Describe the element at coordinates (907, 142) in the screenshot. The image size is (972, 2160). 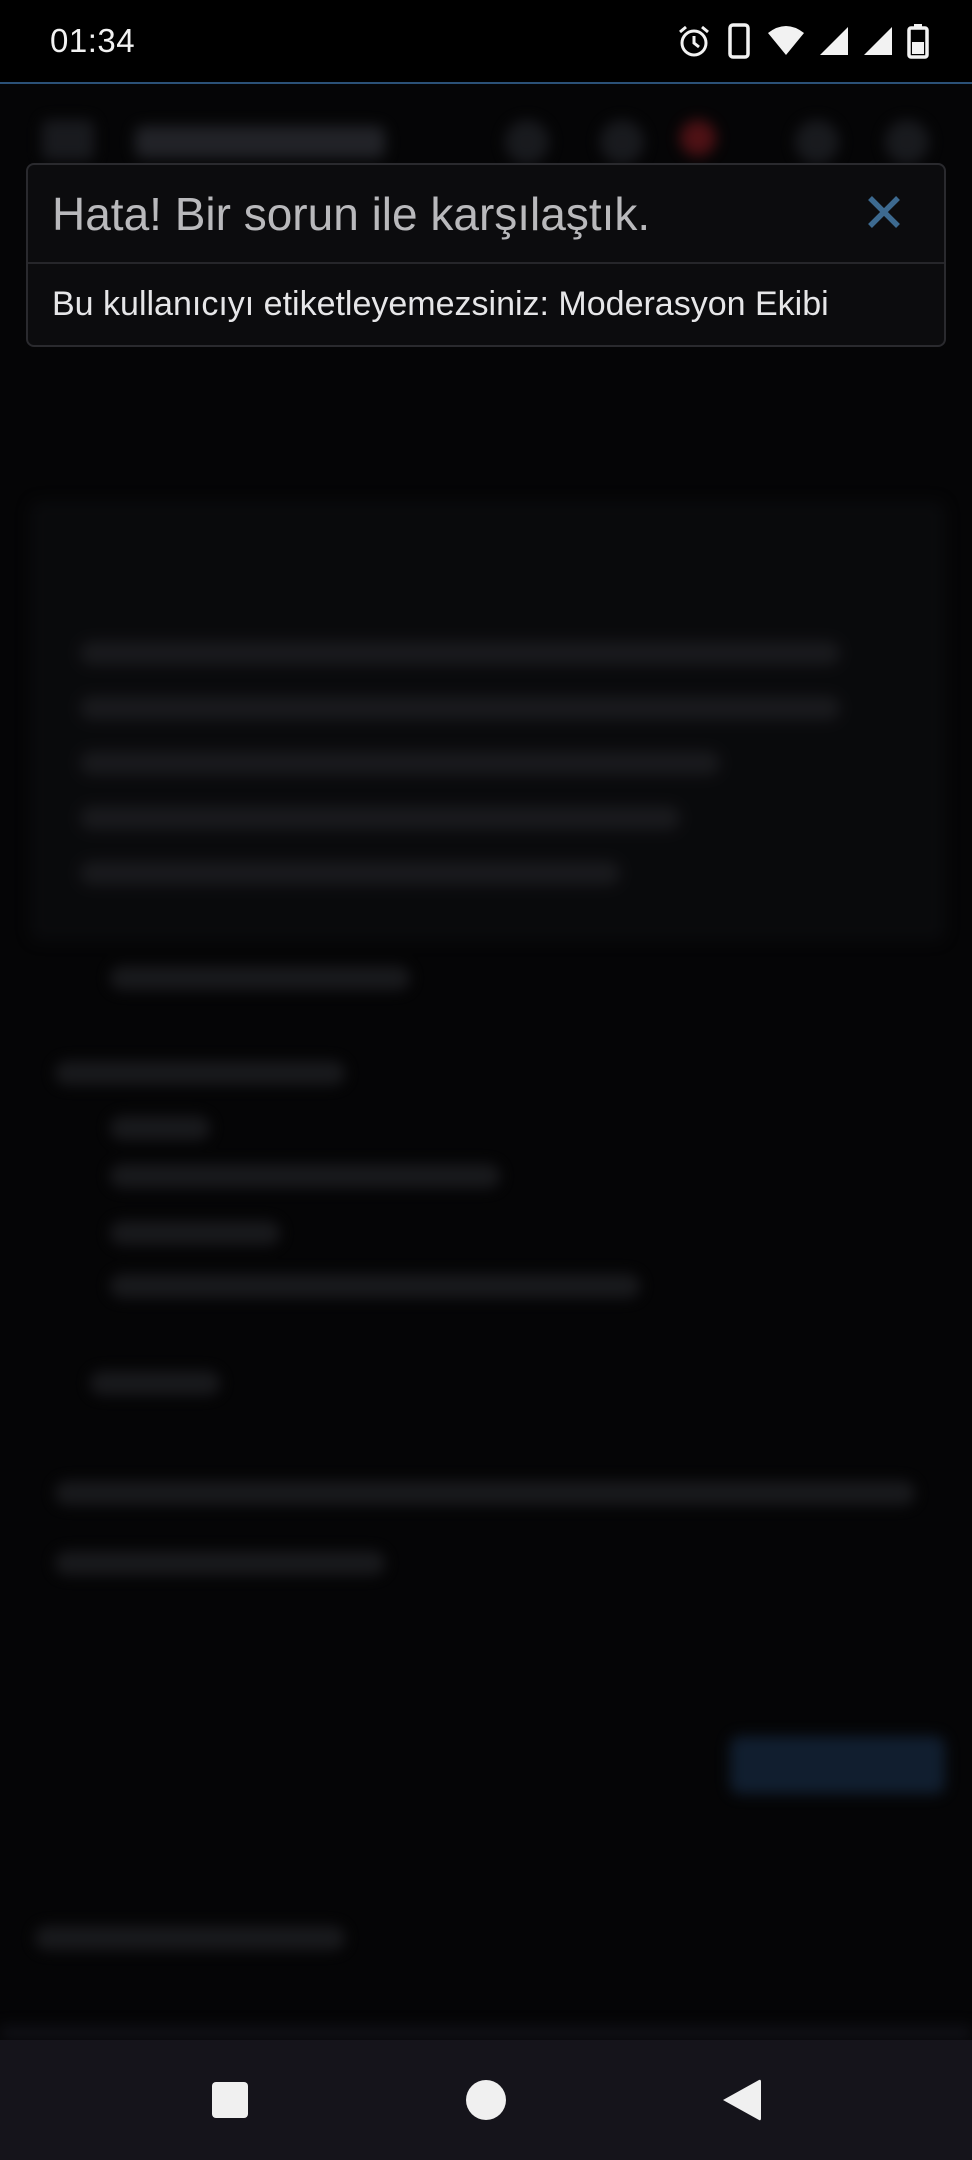
I see `more-icon` at that location.